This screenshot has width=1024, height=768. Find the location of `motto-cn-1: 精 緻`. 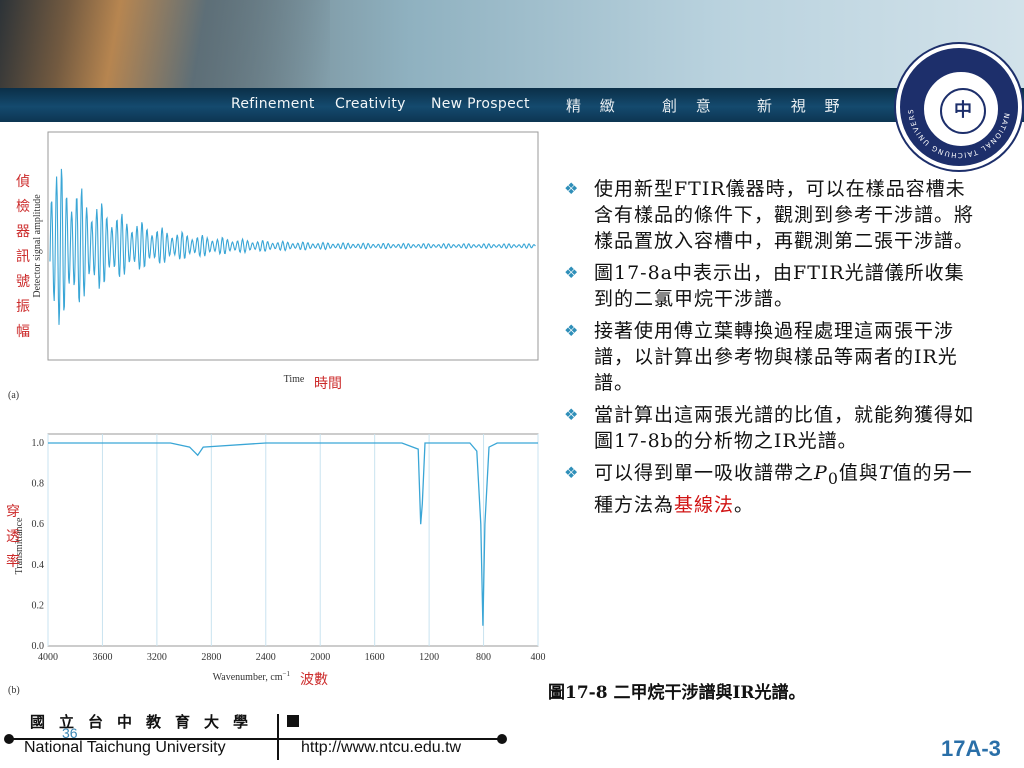

motto-cn-1: 精 緻 is located at coordinates (594, 106).